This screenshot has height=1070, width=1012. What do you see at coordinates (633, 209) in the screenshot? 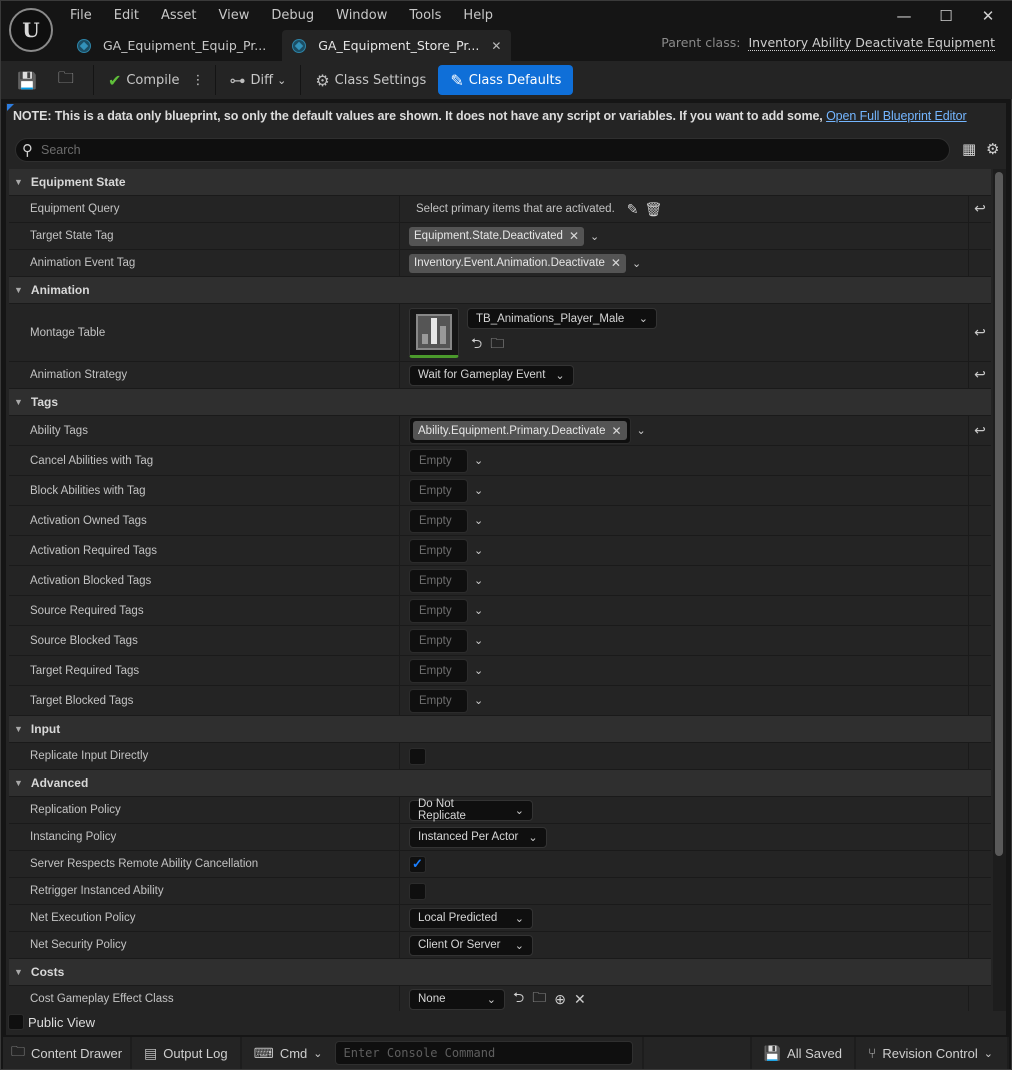
I see `edit-icon: ✎` at bounding box center [633, 209].